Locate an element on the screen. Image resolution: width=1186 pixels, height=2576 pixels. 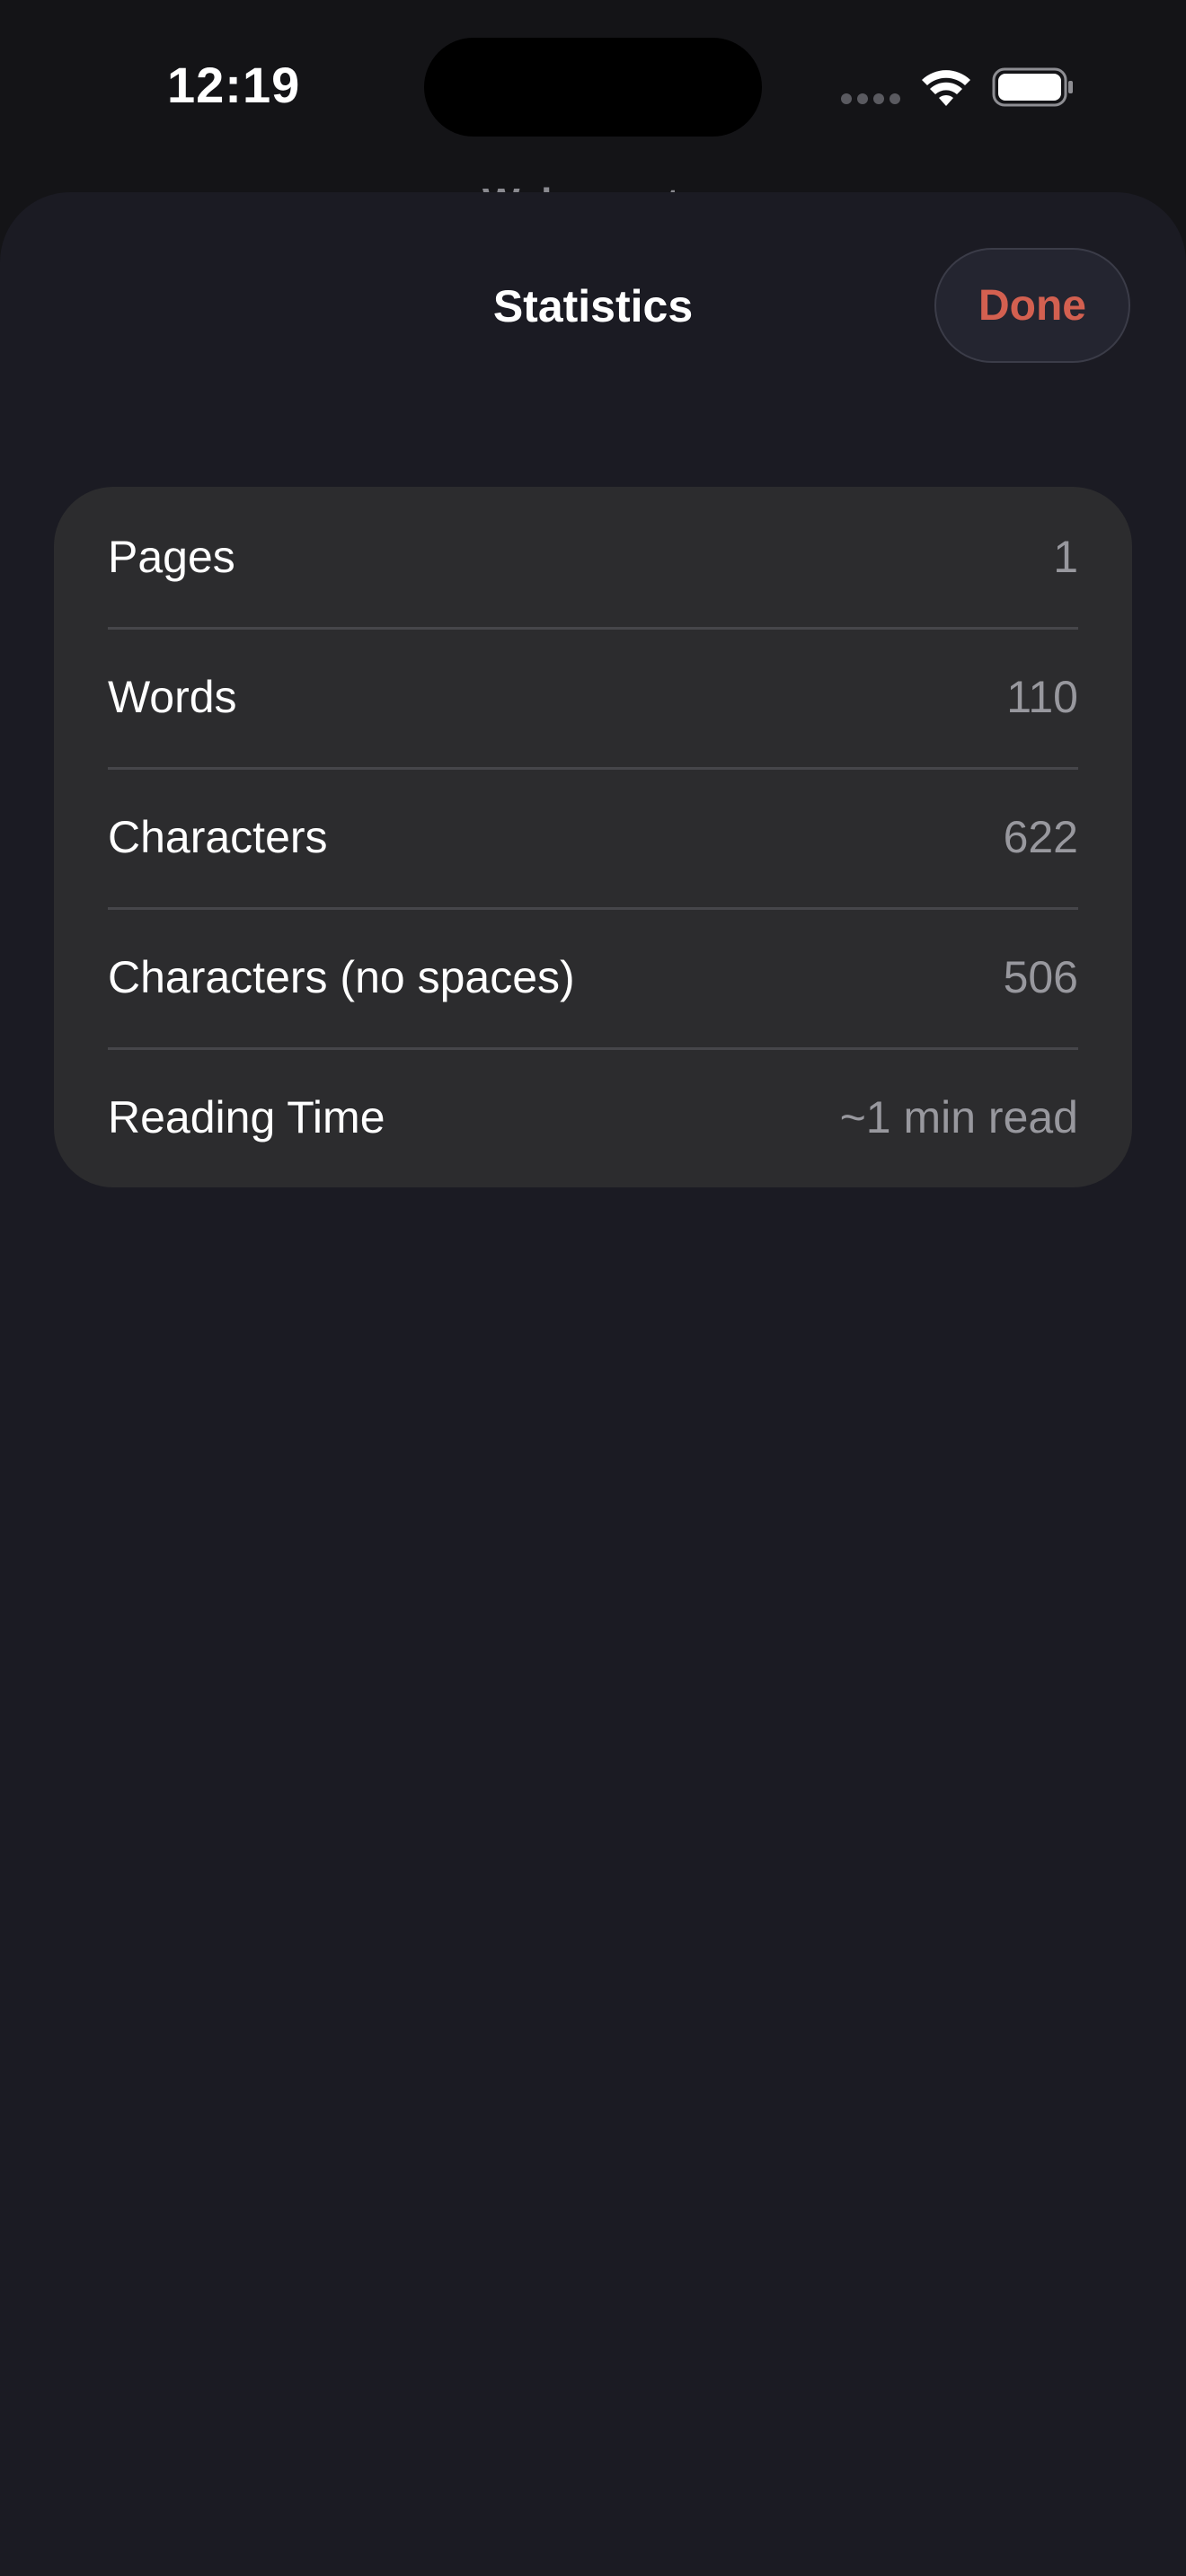
stat-label: Pages is located at coordinates (171, 557).